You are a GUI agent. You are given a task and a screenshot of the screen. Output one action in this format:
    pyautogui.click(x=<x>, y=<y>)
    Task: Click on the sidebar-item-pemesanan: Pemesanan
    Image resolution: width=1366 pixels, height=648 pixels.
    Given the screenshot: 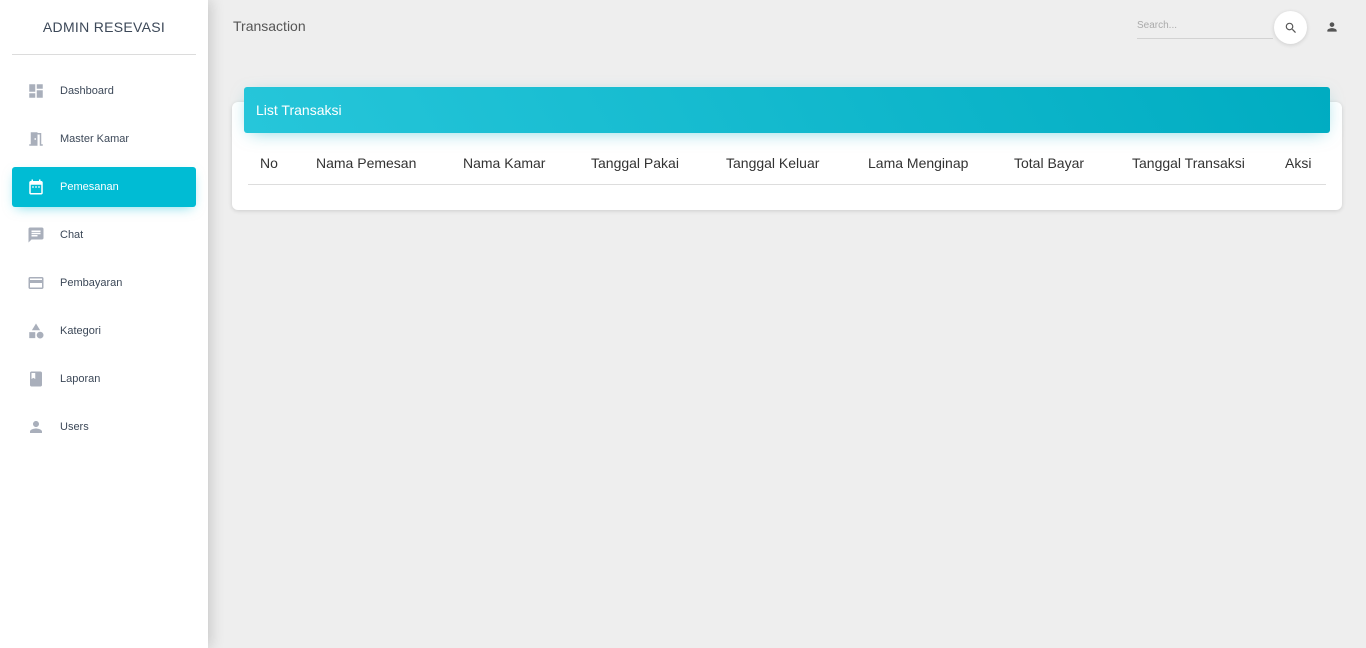 What is the action you would take?
    pyautogui.click(x=104, y=187)
    